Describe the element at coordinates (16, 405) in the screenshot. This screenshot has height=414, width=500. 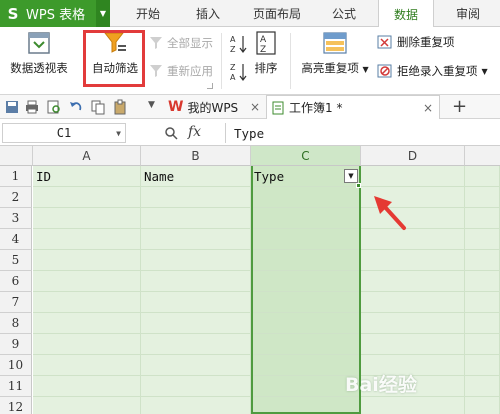
I see `row-header-12: 12` at that location.